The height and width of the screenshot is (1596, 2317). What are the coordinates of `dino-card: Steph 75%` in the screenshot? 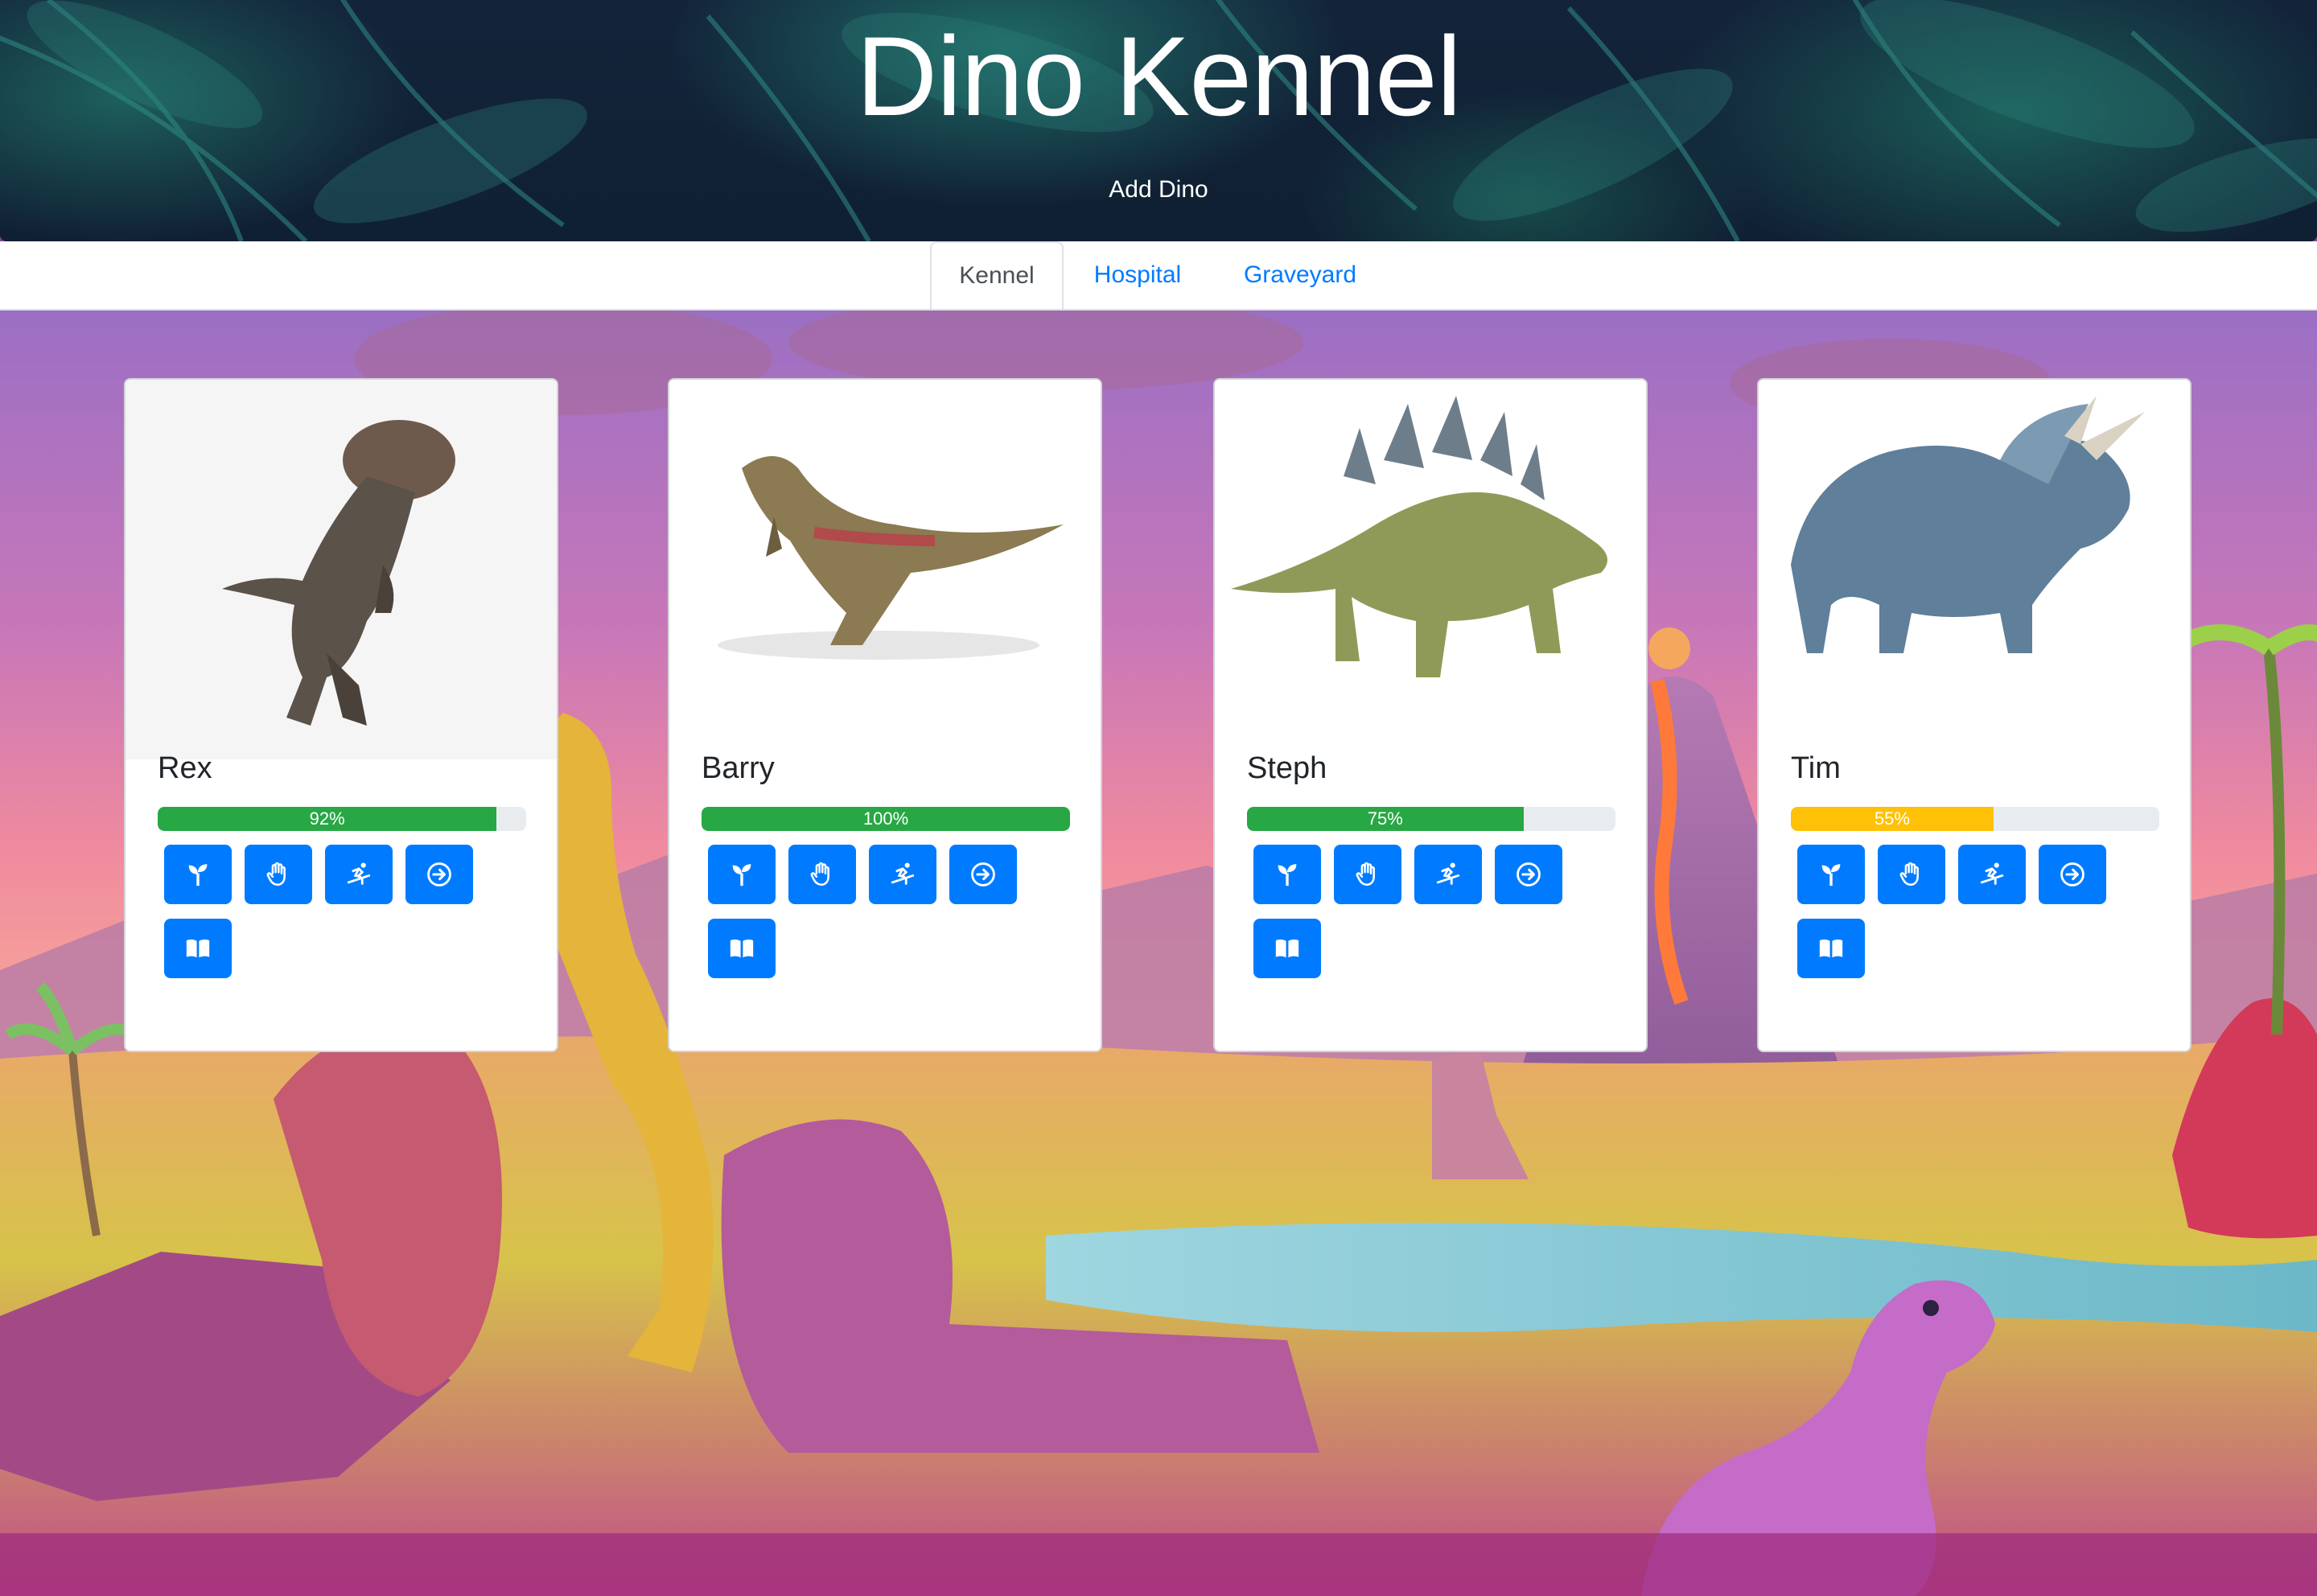 It's located at (1430, 715).